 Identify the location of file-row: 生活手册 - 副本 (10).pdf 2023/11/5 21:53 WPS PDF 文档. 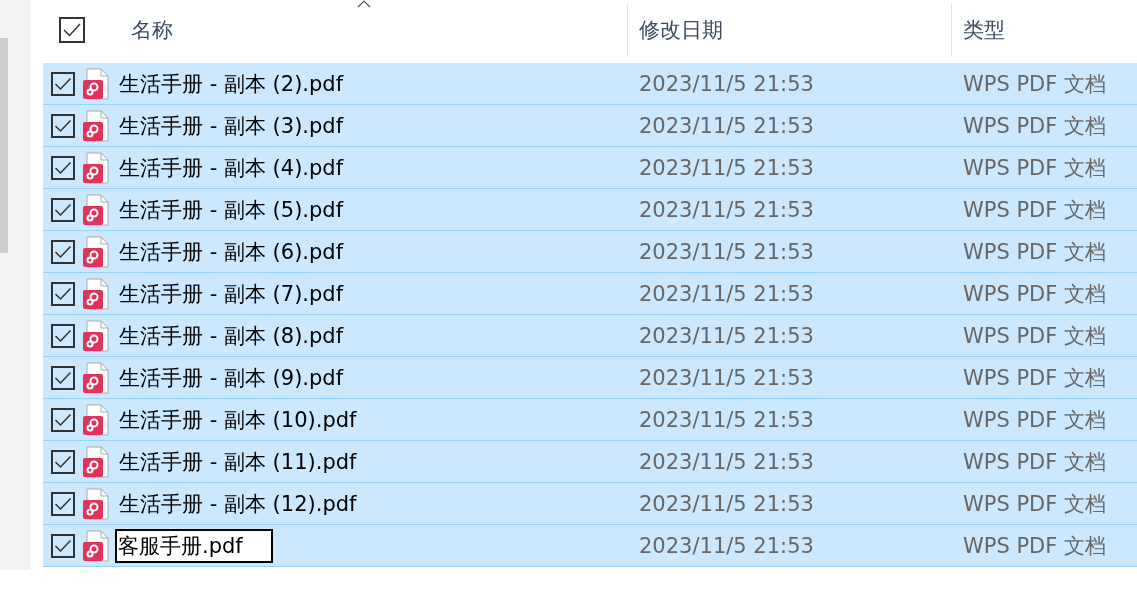
(590, 420).